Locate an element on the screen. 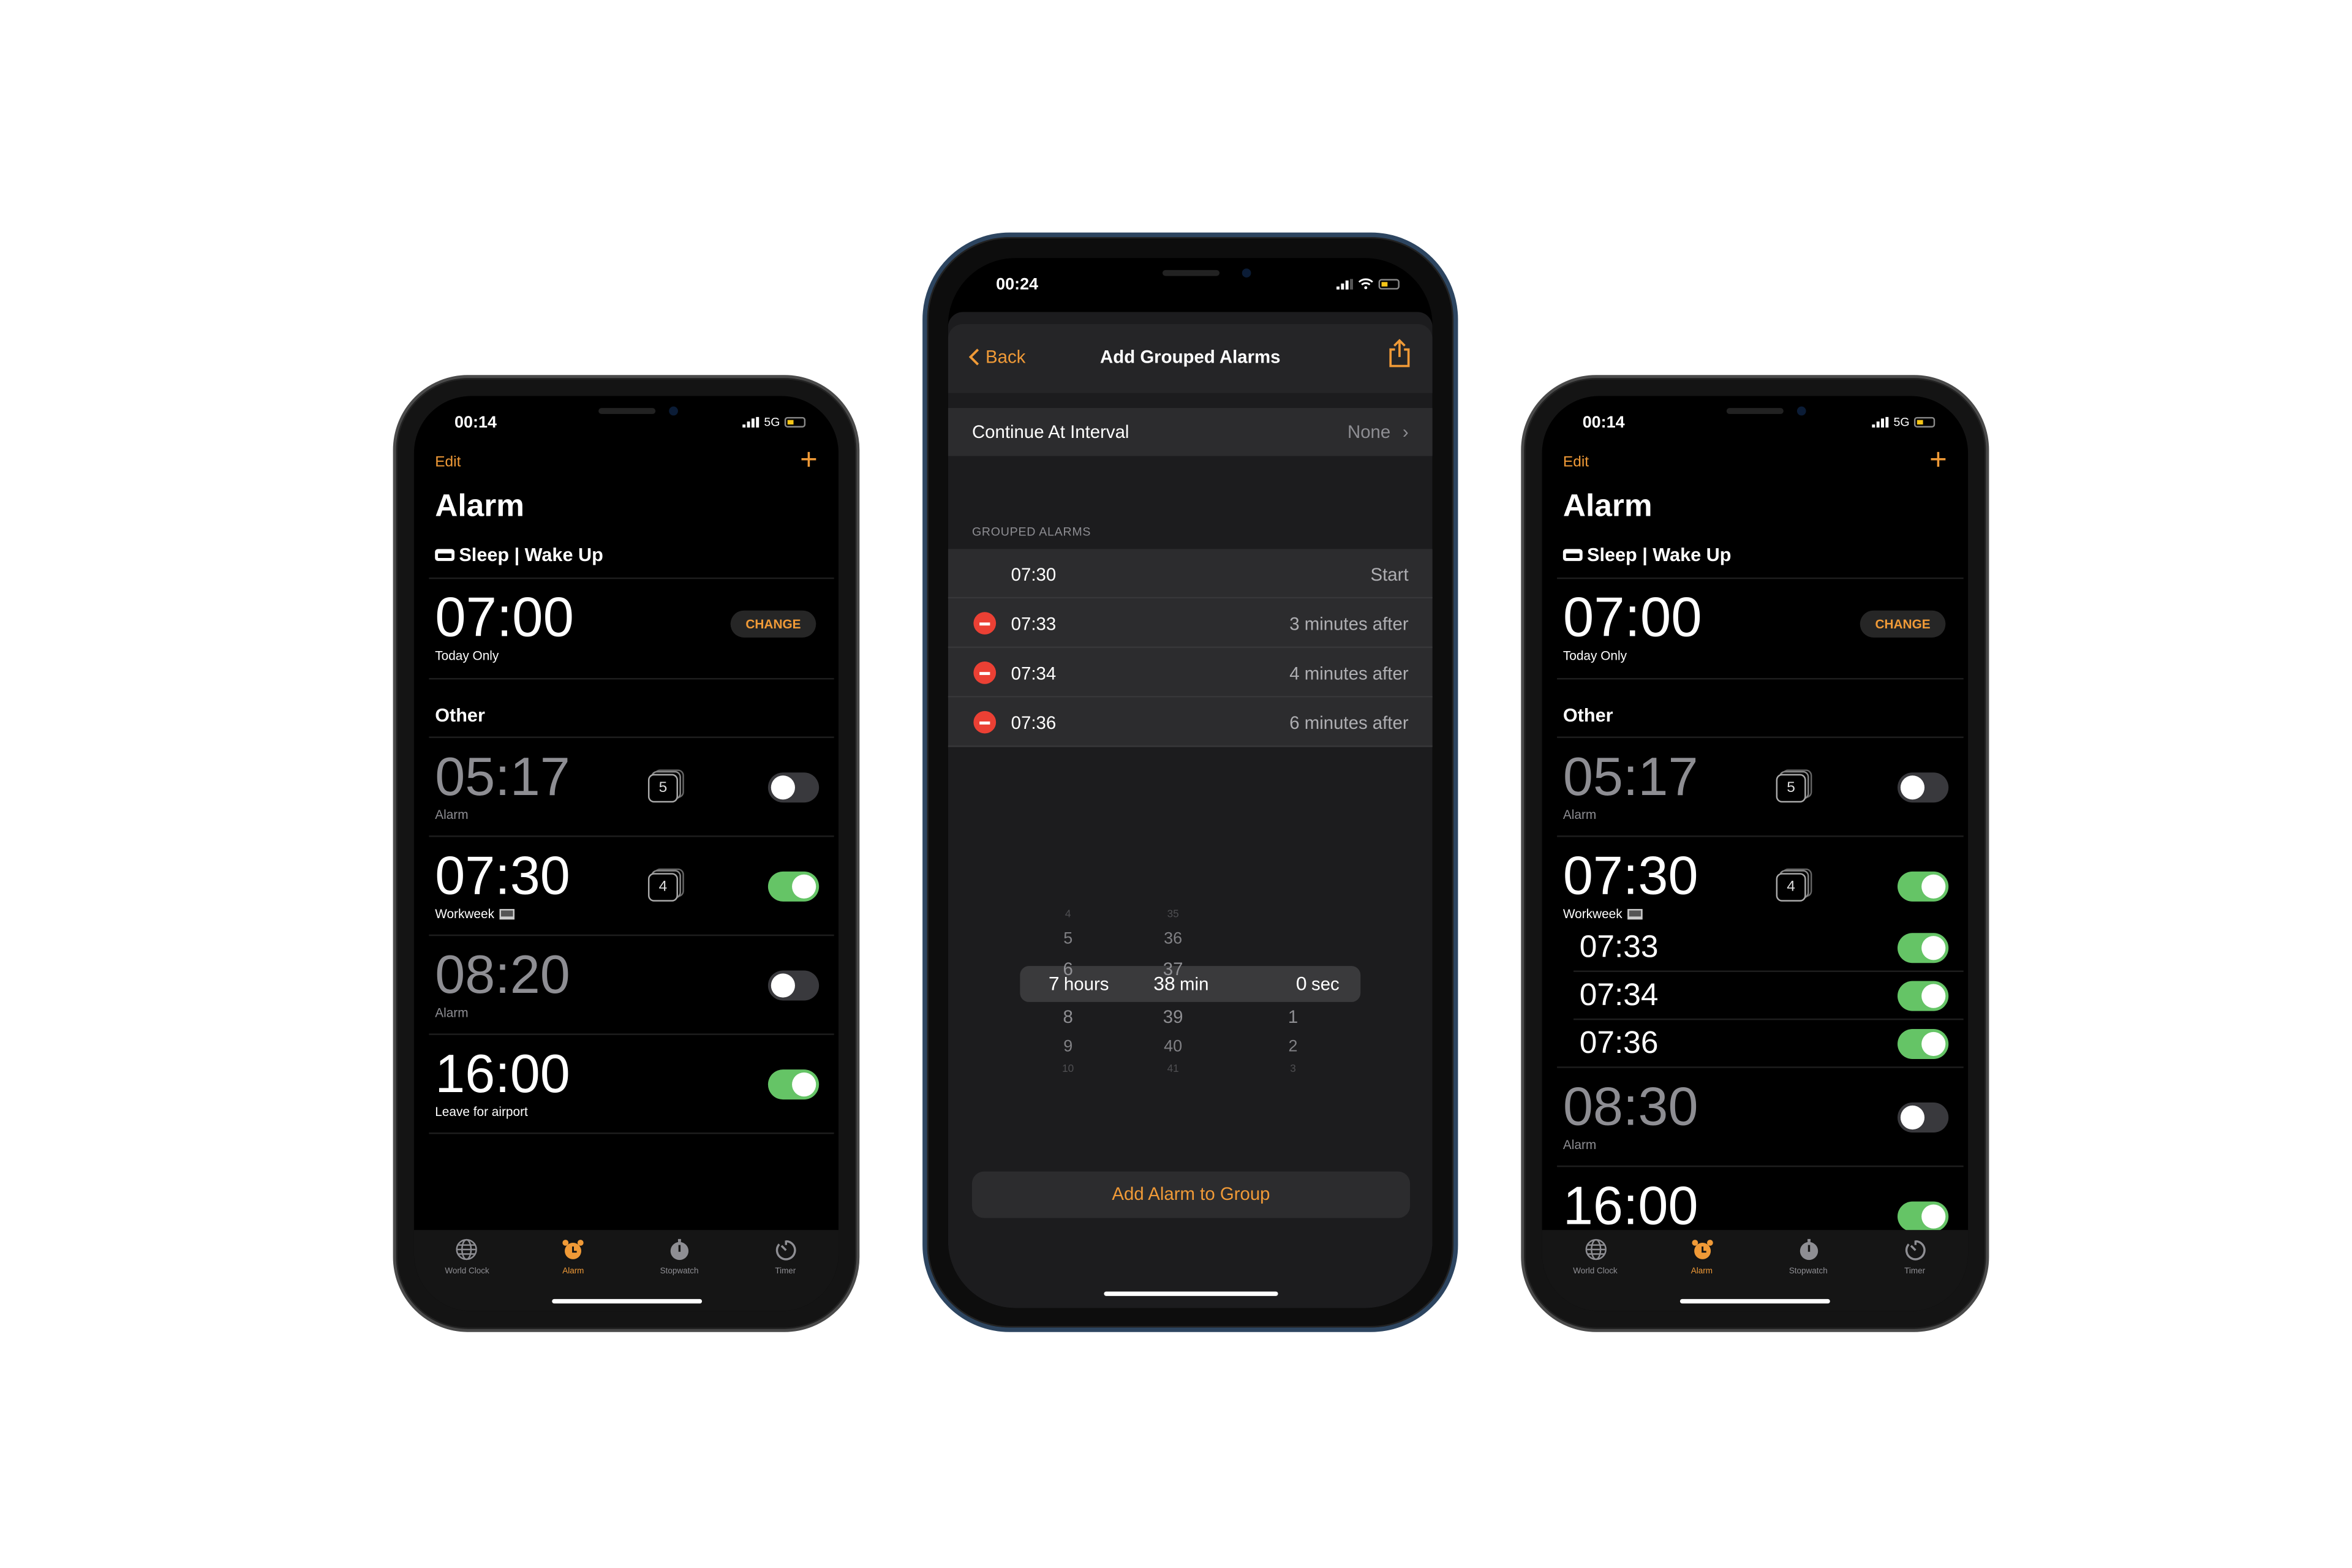 The height and width of the screenshot is (1568, 2352). sleep-subtitle: Today Only is located at coordinates (467, 655).